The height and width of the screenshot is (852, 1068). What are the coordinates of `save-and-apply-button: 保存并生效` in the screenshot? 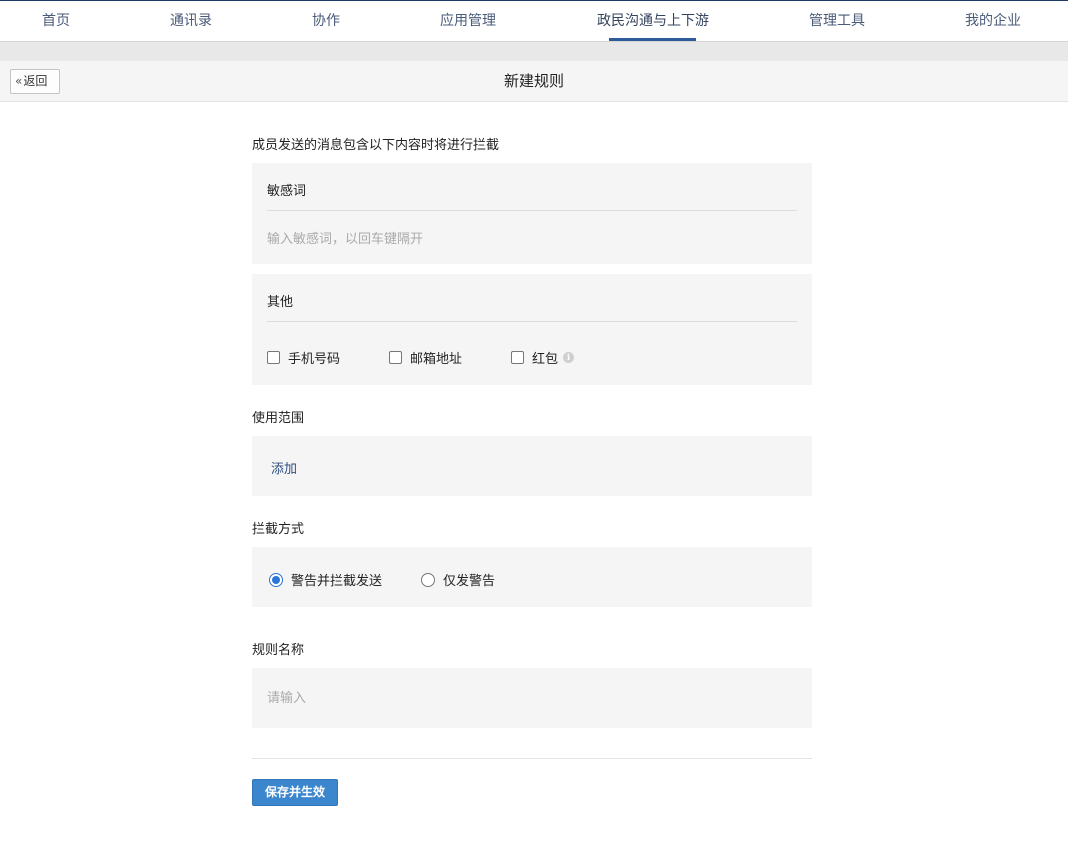 It's located at (295, 792).